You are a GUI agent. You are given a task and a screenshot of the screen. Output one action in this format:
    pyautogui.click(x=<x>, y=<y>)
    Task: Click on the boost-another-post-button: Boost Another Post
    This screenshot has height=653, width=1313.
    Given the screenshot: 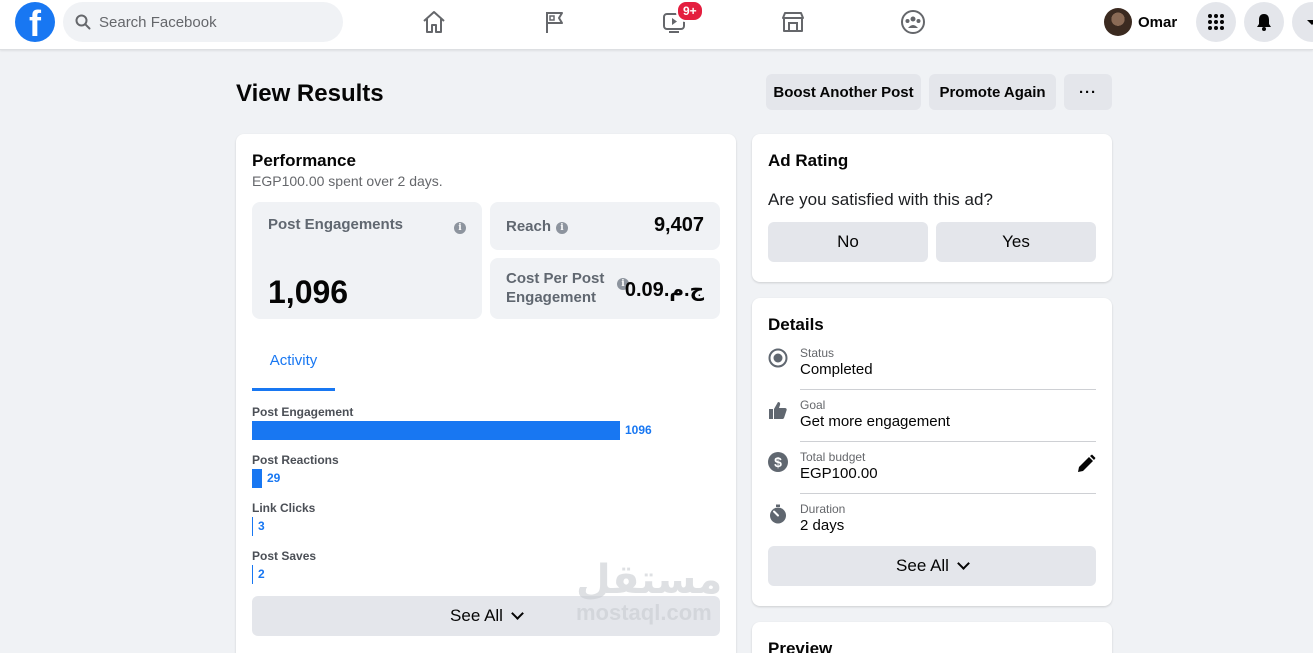 What is the action you would take?
    pyautogui.click(x=843, y=92)
    